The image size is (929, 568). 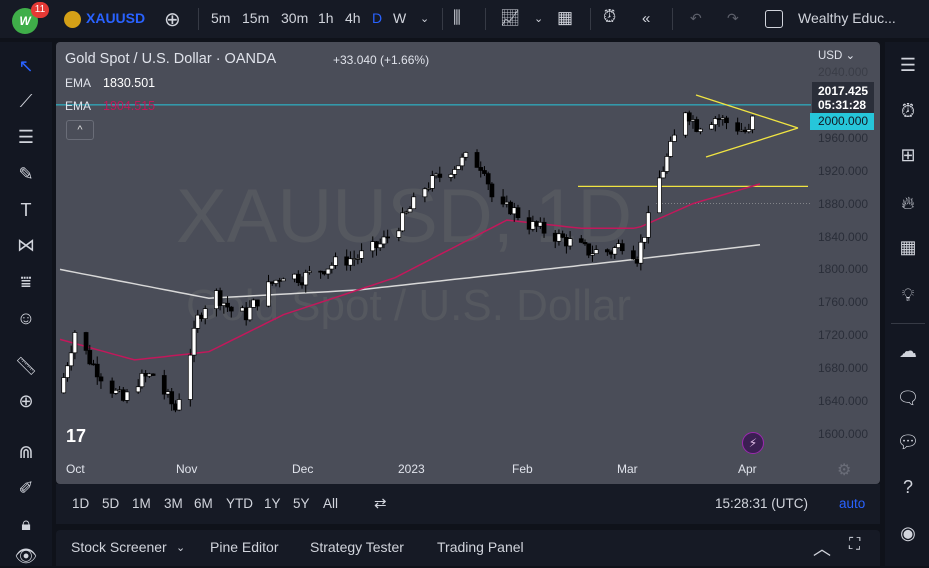 What do you see at coordinates (843, 335) in the screenshot?
I see `price-tick: 1720.000` at bounding box center [843, 335].